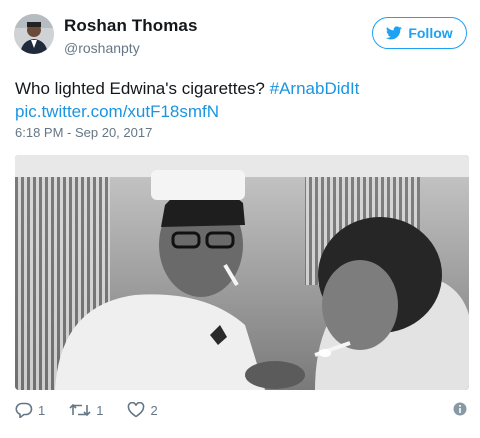 Image resolution: width=480 pixels, height=438 pixels. I want to click on like-button: 2, so click(142, 410).